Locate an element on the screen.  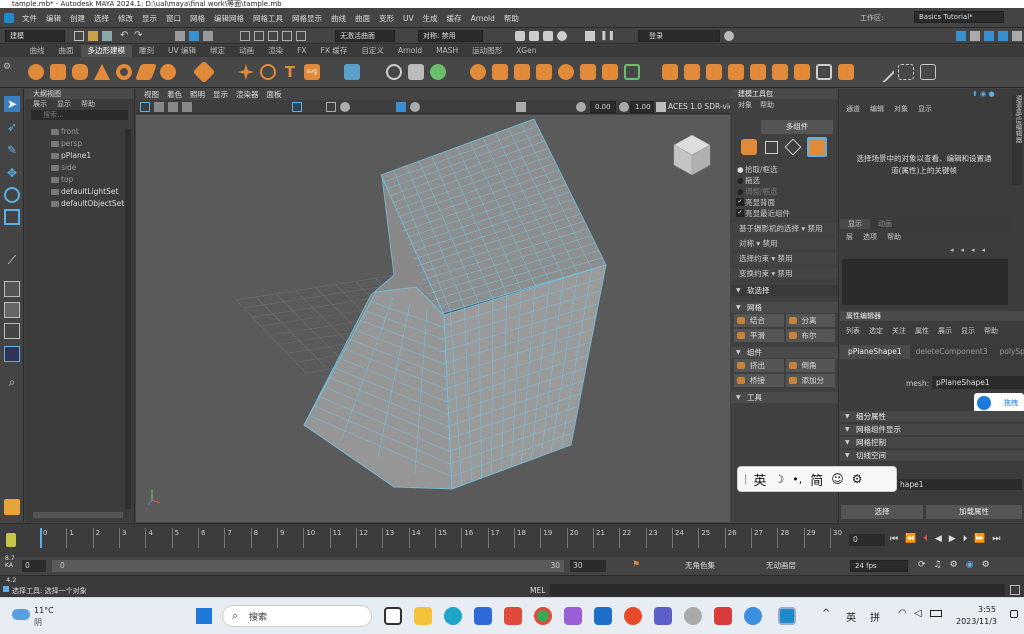
mel-input is located at coordinates (777, 590).